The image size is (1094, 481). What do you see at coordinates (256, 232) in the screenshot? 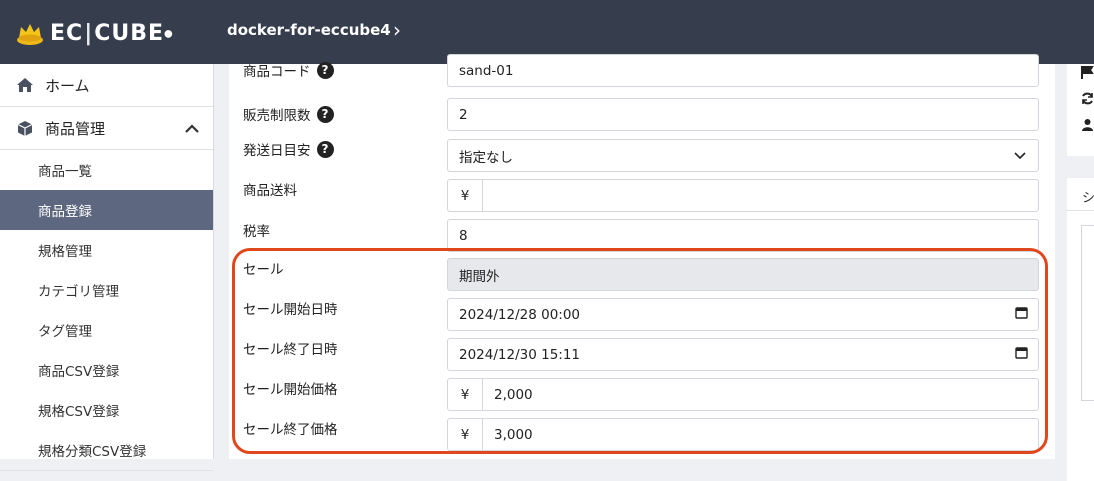
I see `tax-rate-label: 税率` at bounding box center [256, 232].